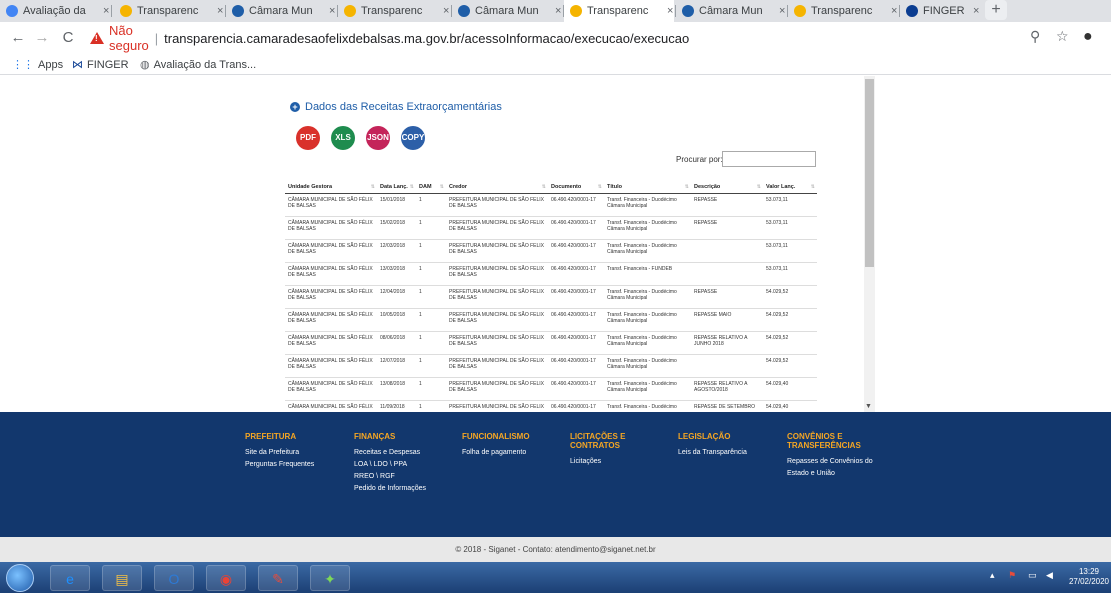  I want to click on reload-icon: C, so click(68, 38).